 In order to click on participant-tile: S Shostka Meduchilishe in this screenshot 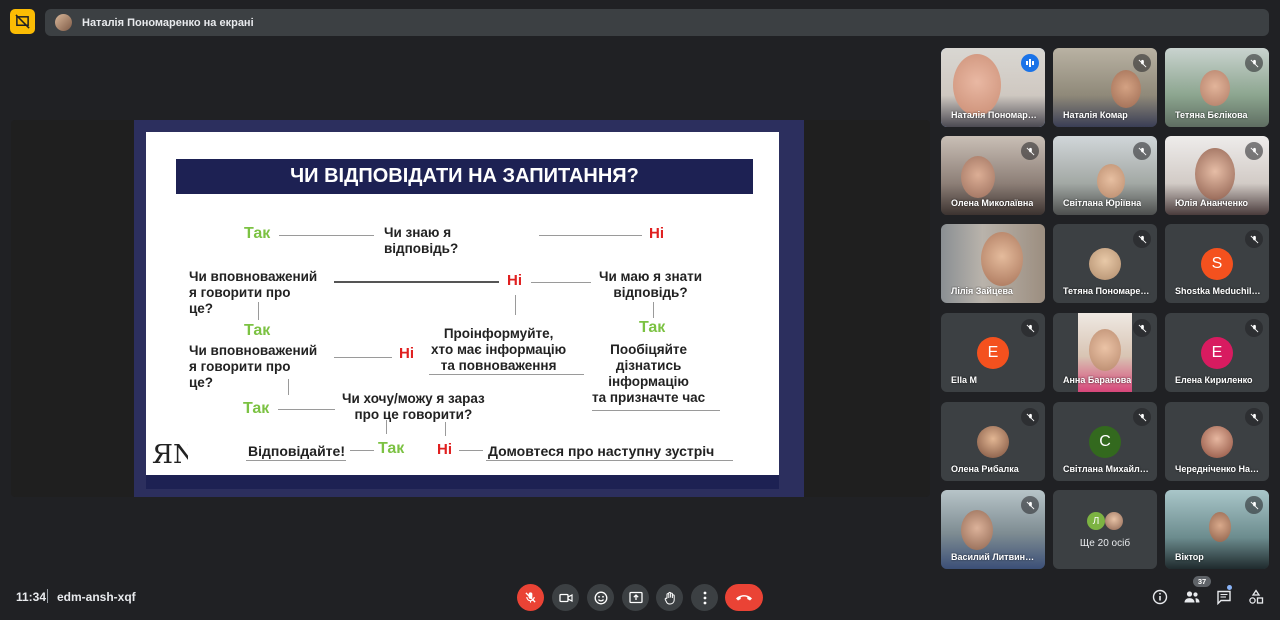, I will do `click(1217, 263)`.